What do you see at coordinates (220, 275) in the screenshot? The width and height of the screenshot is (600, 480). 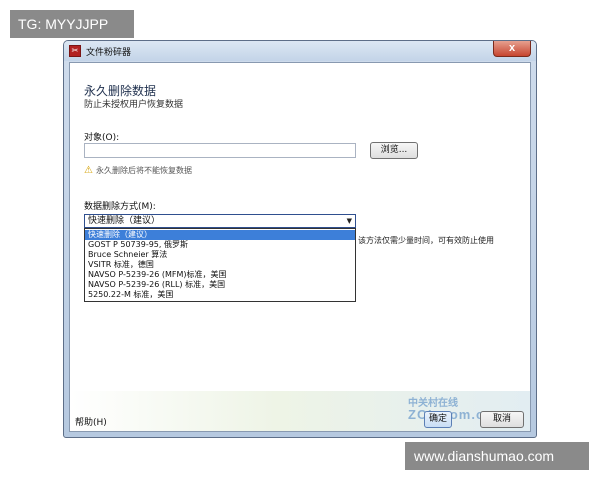 I see `method-option: NAVSO P-5239-26 (MFM)标准，美国` at bounding box center [220, 275].